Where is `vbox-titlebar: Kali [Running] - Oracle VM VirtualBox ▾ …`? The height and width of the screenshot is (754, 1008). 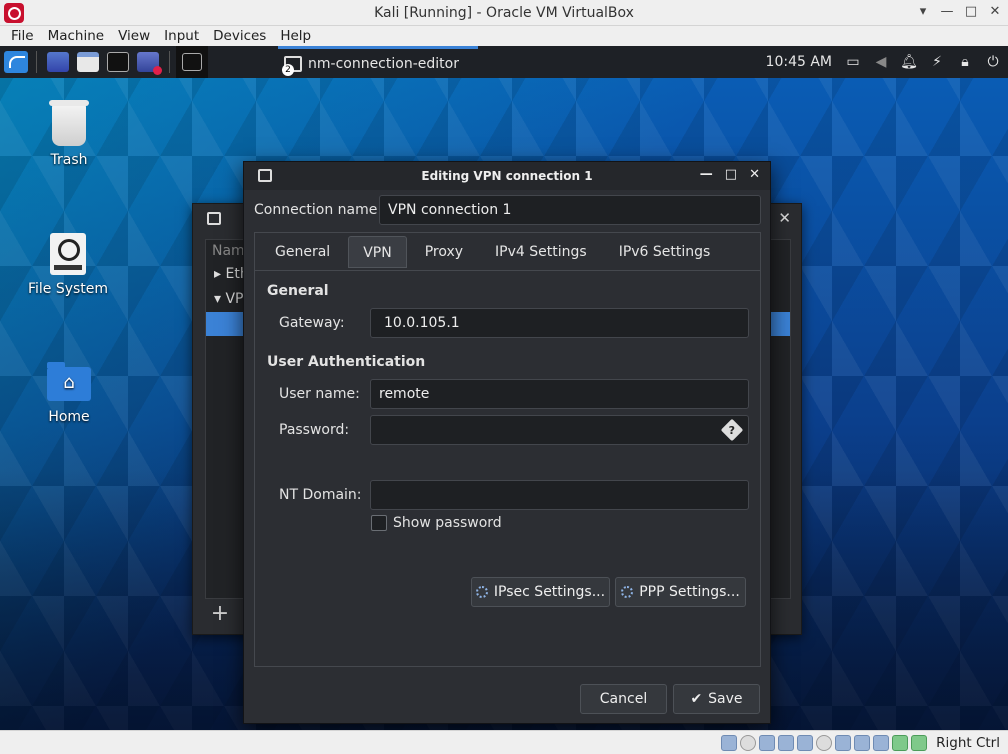 vbox-titlebar: Kali [Running] - Oracle VM VirtualBox ▾ … is located at coordinates (504, 13).